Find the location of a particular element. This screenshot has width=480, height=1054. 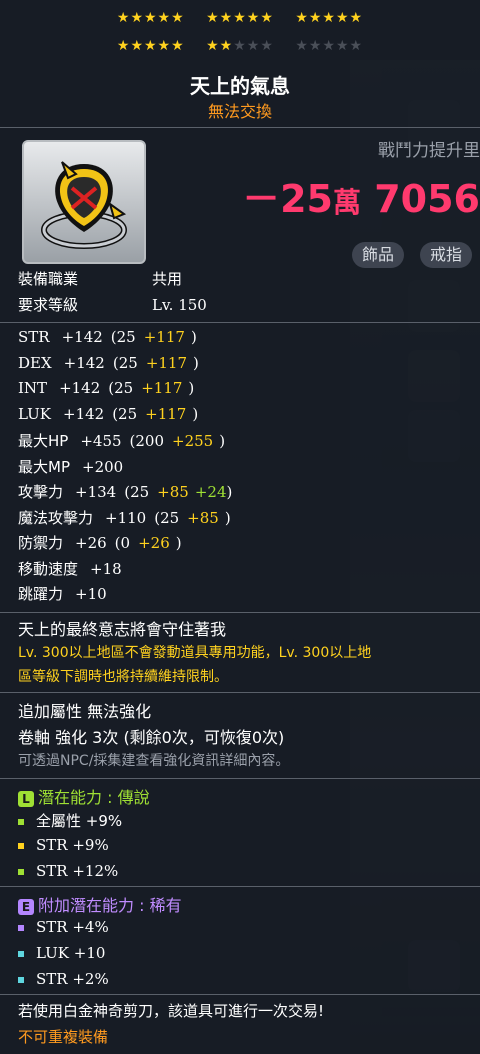

bonus-potential-line: STR +4% is located at coordinates (63, 927).